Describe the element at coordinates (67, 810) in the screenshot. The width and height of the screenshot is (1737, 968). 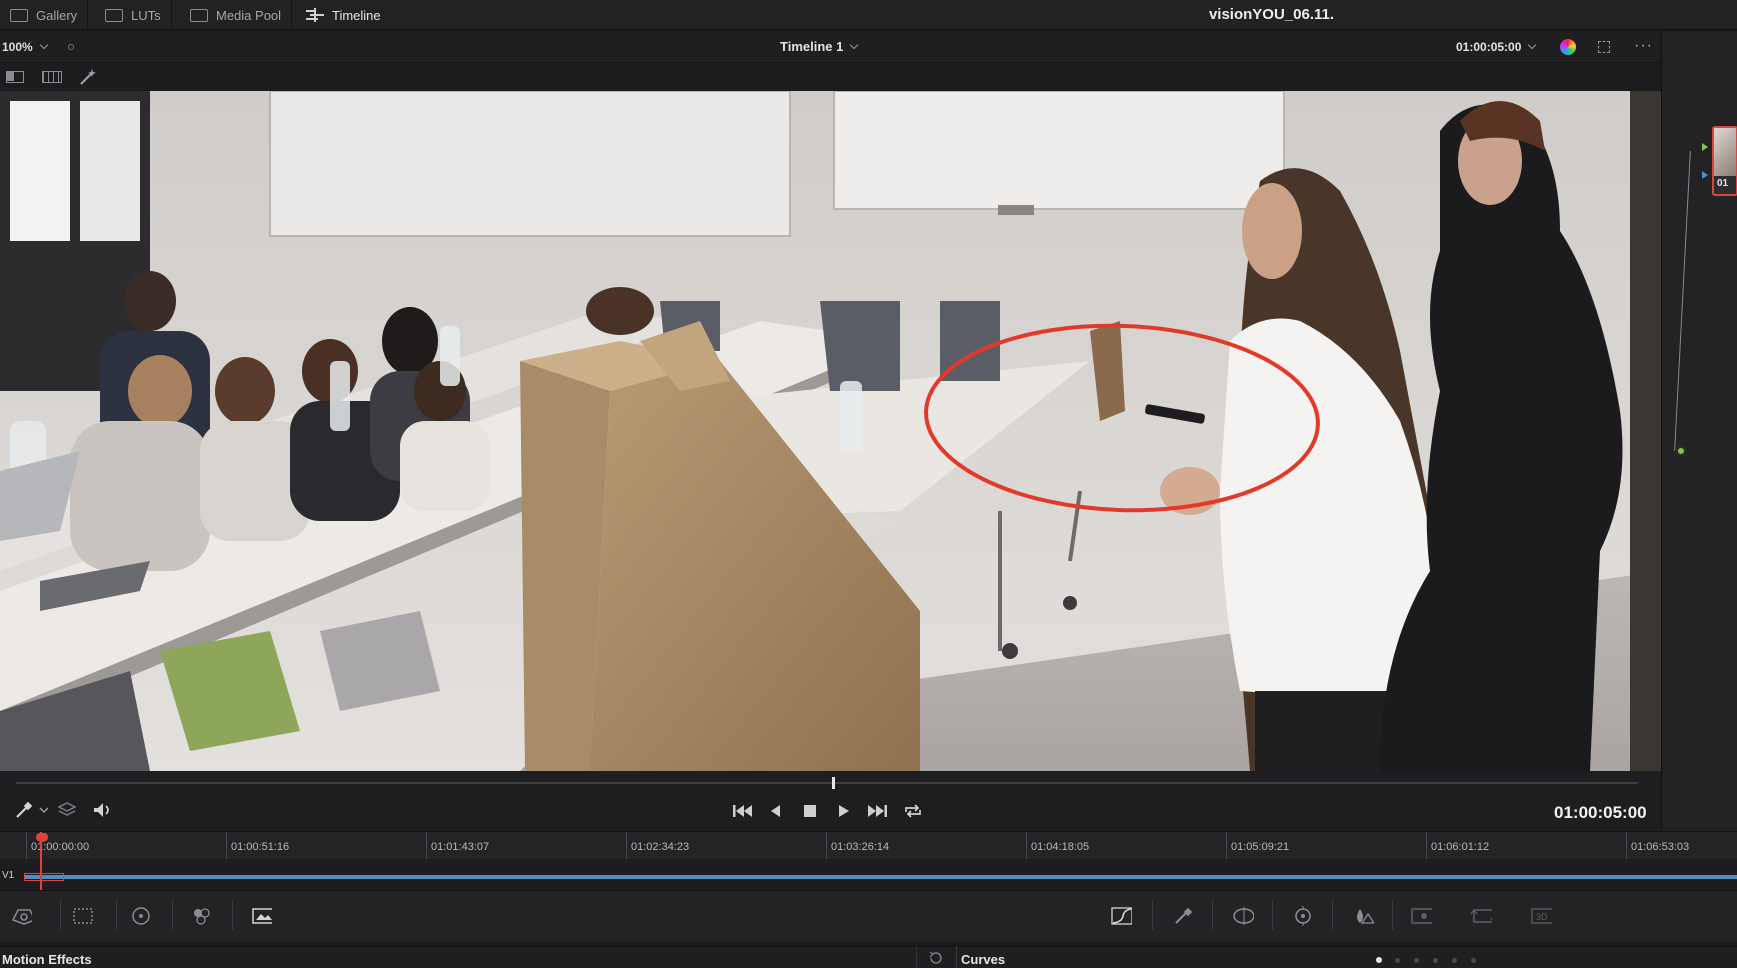
I see `layers-icon` at that location.